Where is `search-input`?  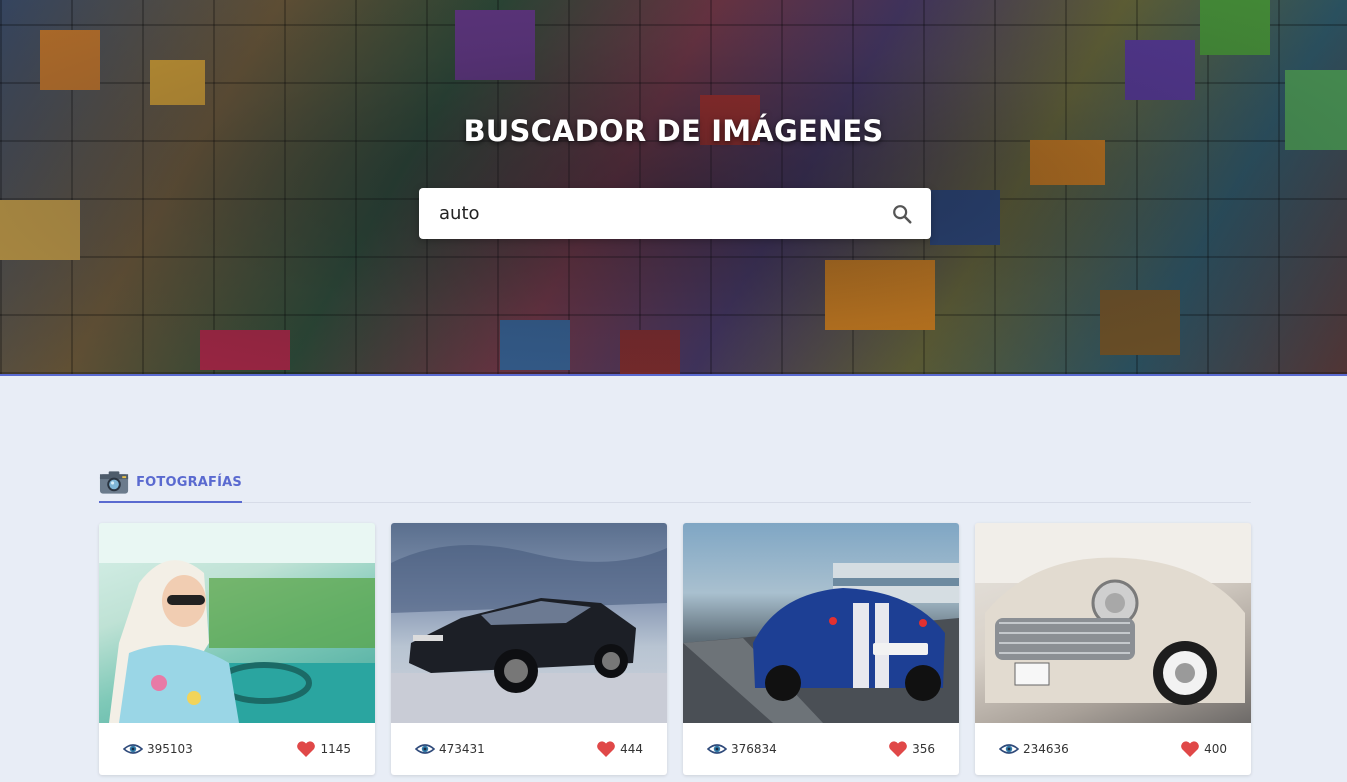 search-input is located at coordinates (646, 213).